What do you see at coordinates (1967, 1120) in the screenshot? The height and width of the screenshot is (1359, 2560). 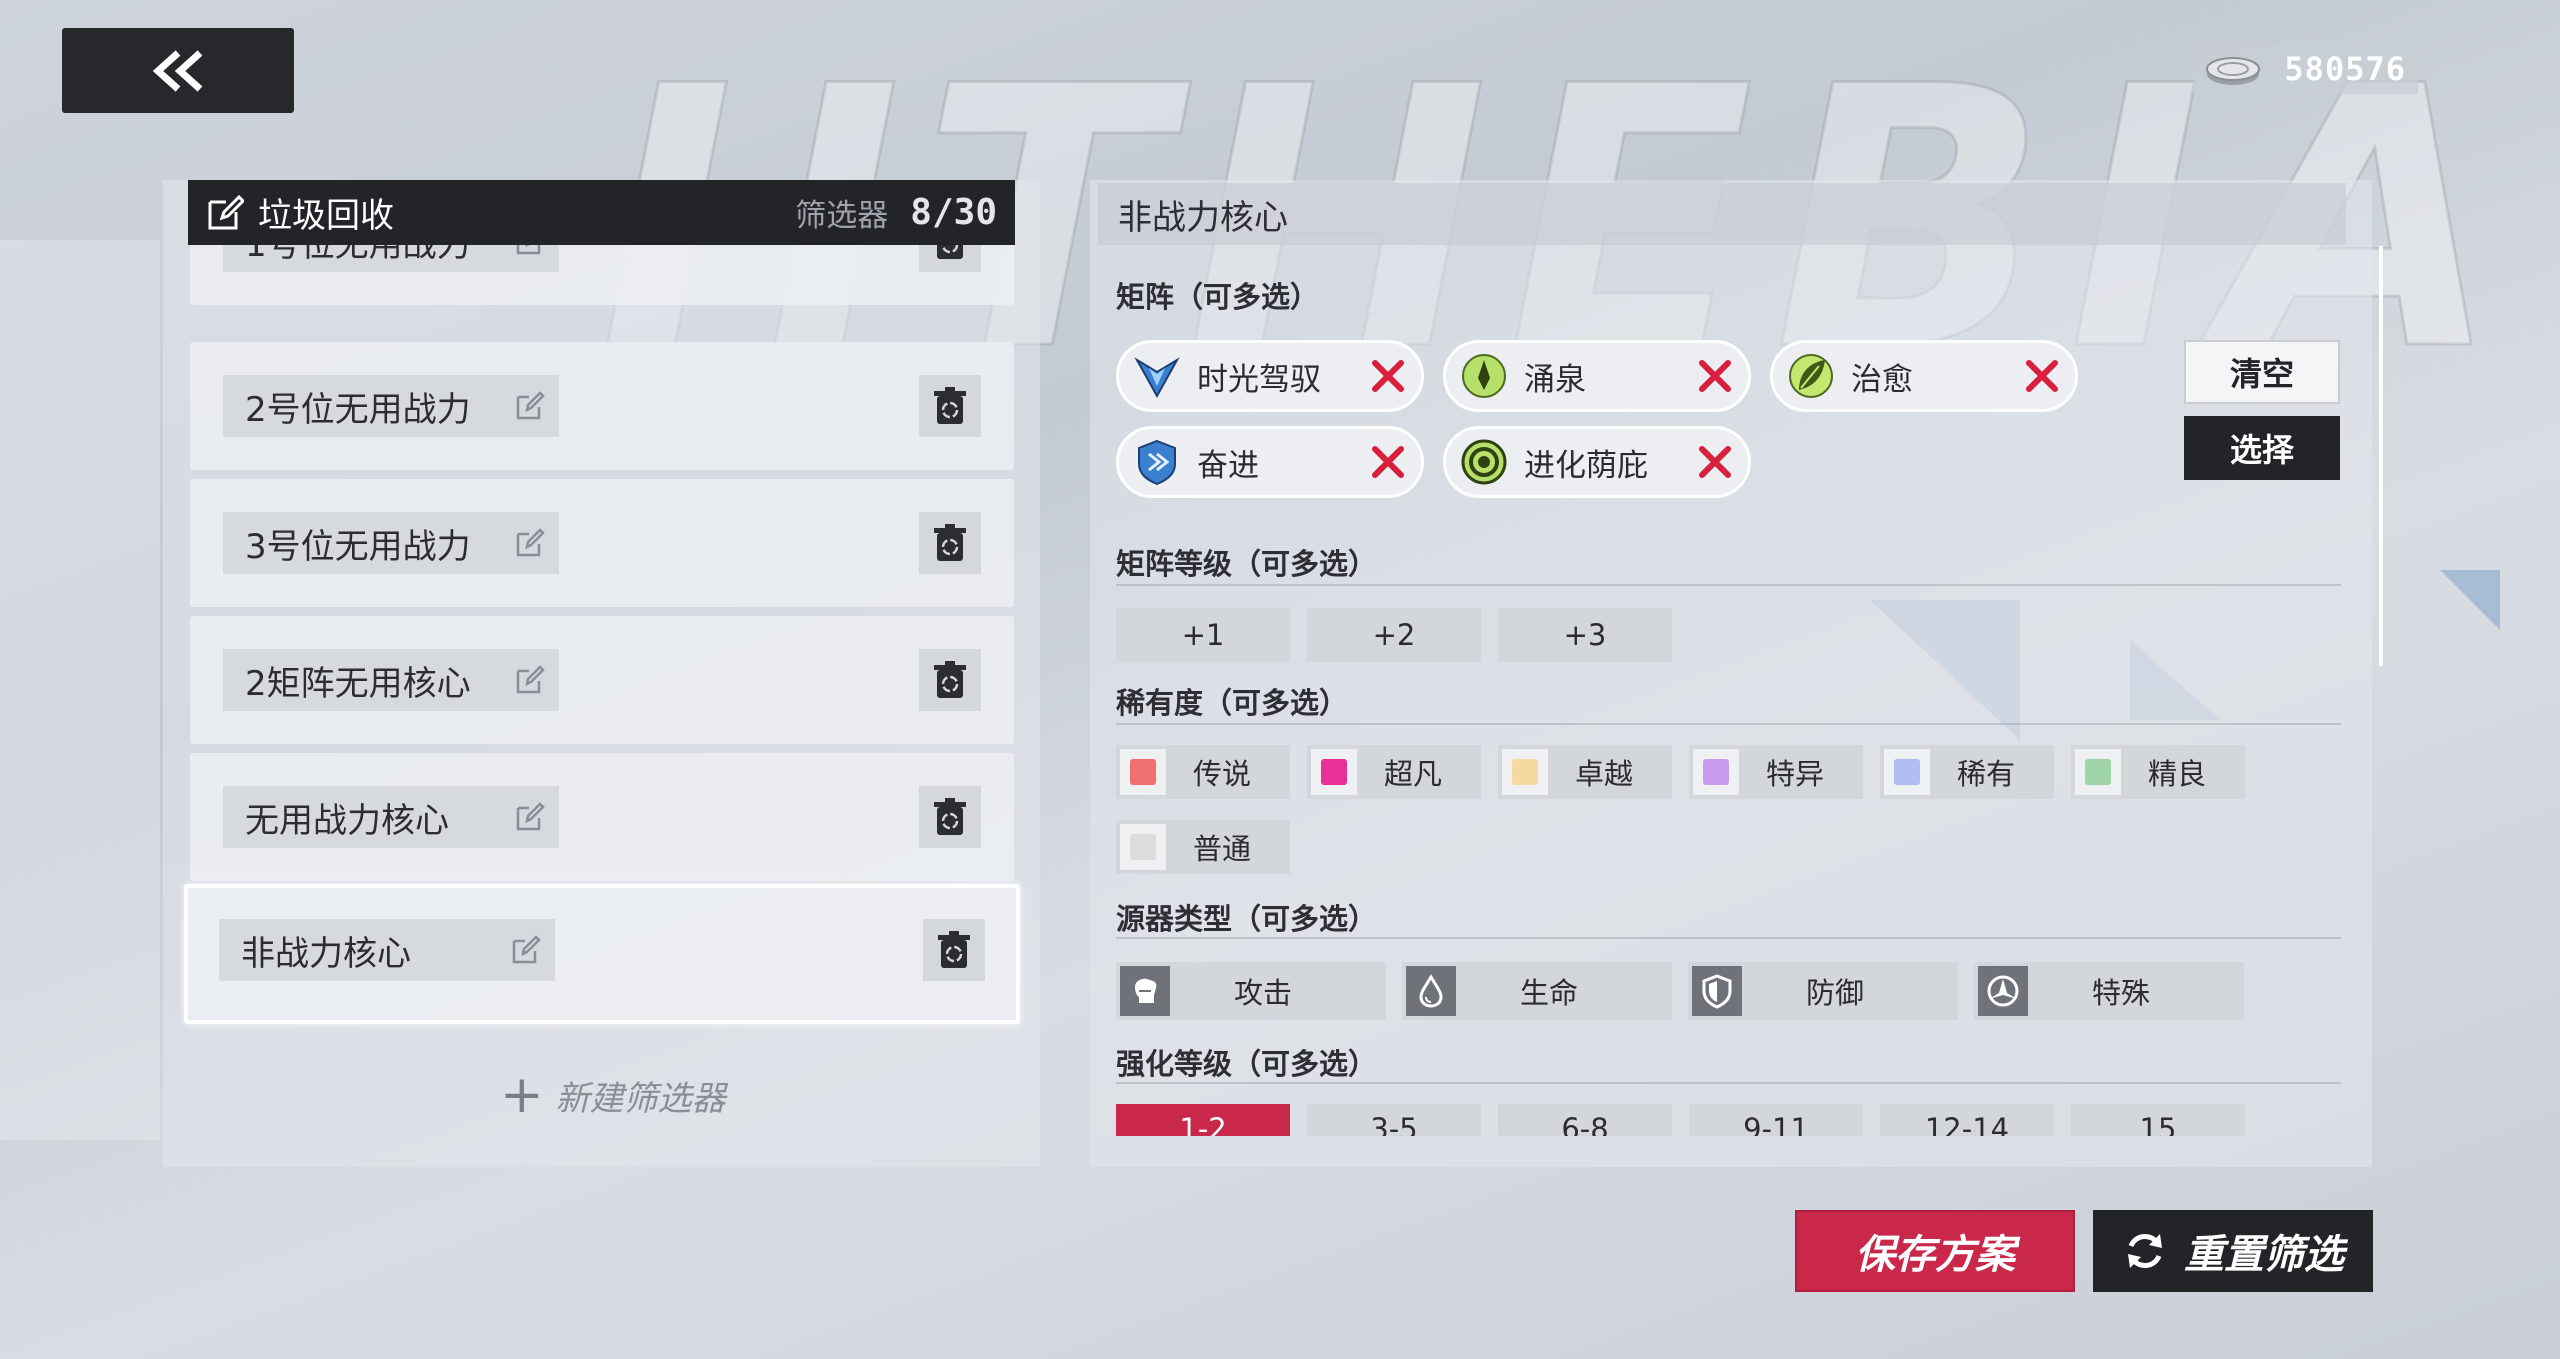 I see `enhance-level-option: 12-14` at bounding box center [1967, 1120].